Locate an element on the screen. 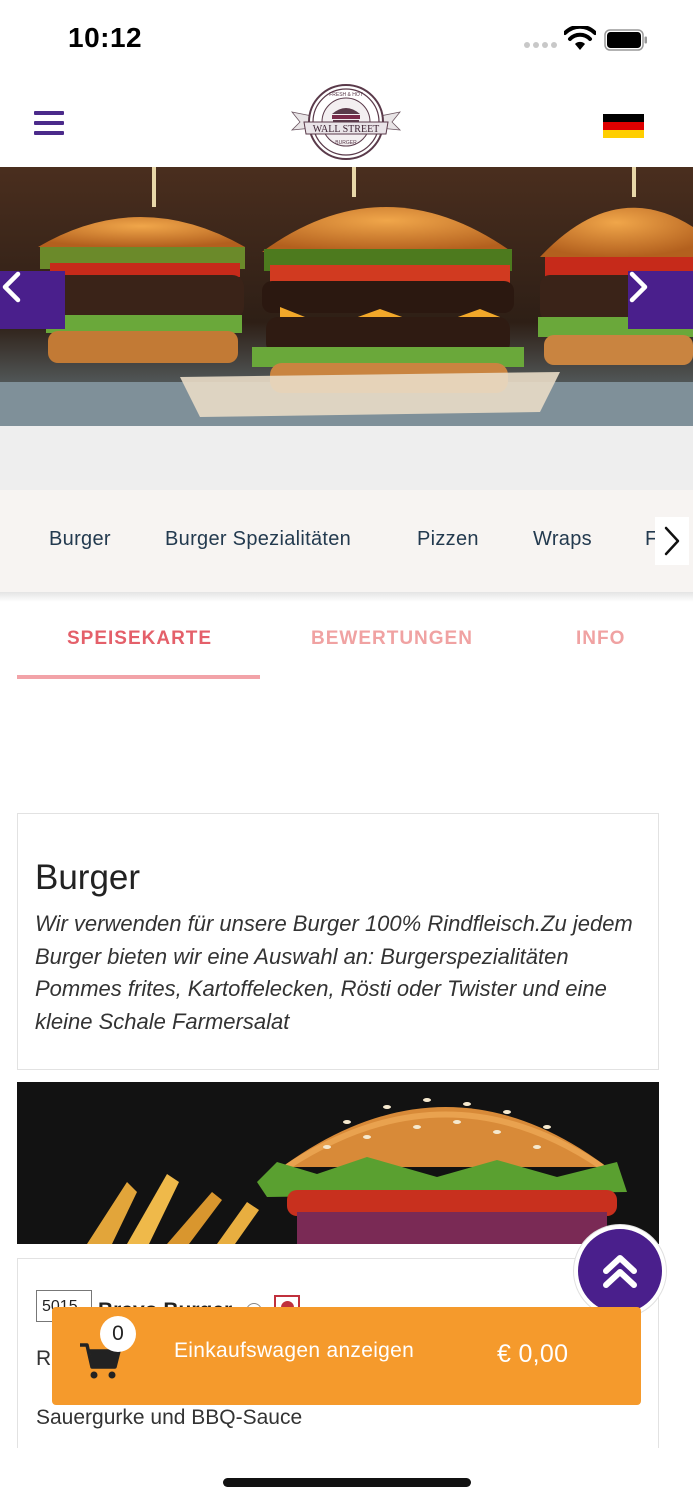 This screenshot has height=1500, width=693. wall-street-burger-logo: WALL STREET FRESH & HOT BURGER is located at coordinates (346, 123).